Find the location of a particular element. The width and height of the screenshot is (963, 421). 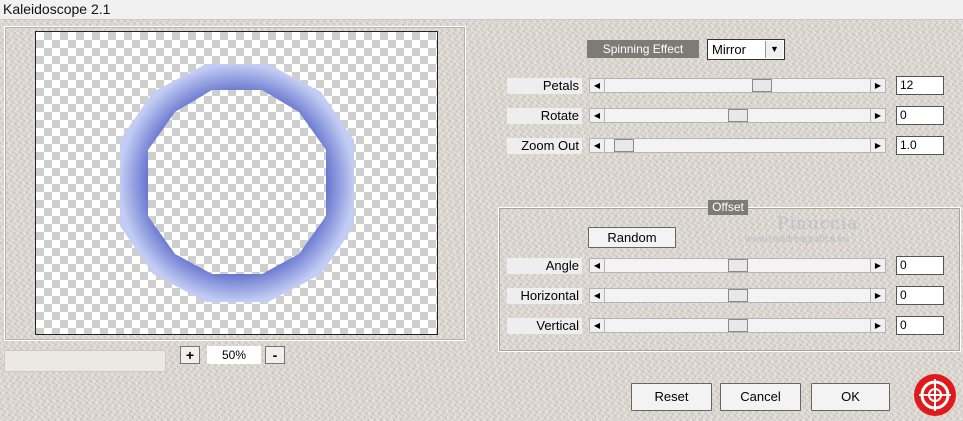

zoom-out-slider-thumb is located at coordinates (623, 145).